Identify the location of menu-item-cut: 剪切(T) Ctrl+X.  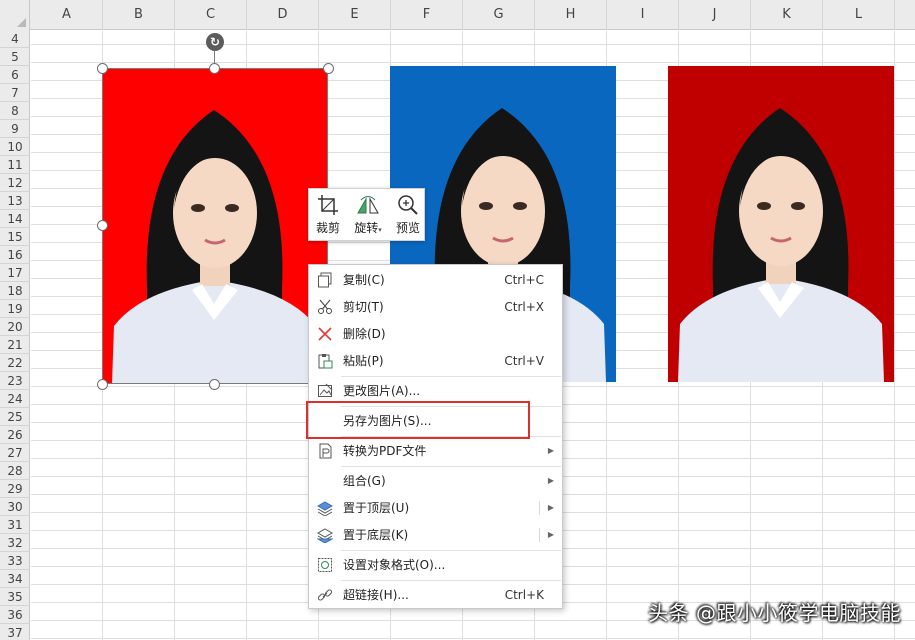
(435, 307).